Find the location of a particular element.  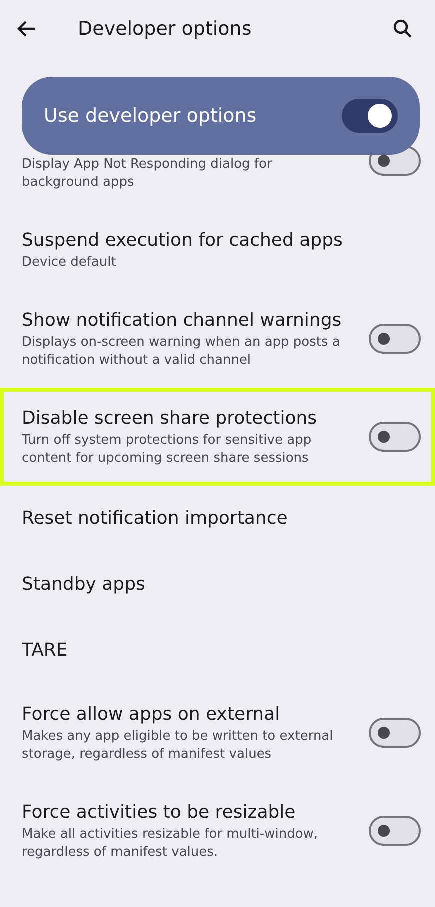

setting-summary: Display App Not Responding dialog for background apps is located at coordinates (148, 174).